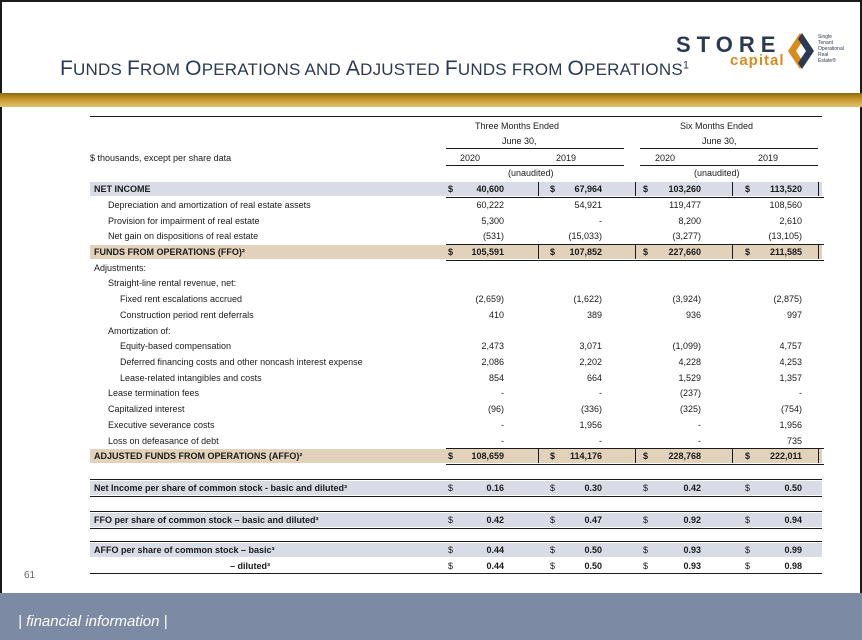 This screenshot has width=862, height=640. What do you see at coordinates (831, 49) in the screenshot?
I see `logo-tagline: Single Tenant Operational Real Estate®` at bounding box center [831, 49].